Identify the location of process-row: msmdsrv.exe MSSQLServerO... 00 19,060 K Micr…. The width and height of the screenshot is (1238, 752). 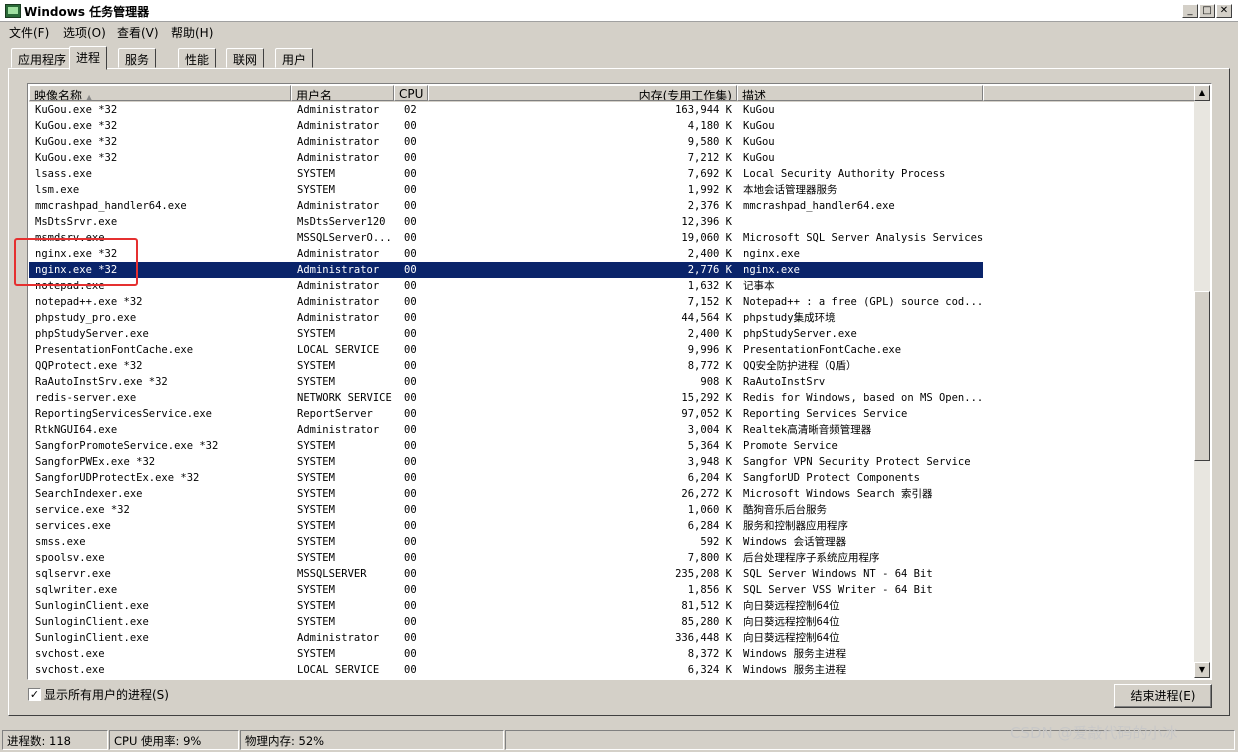
(506, 238).